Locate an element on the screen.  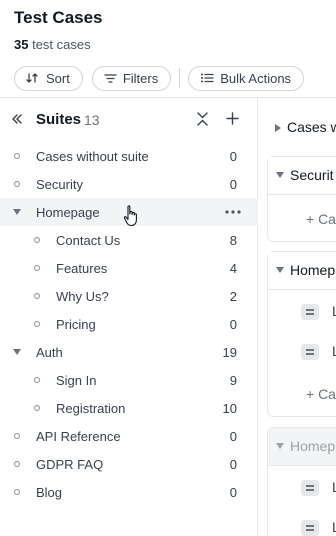
suite-item-count: 9 is located at coordinates (233, 380).